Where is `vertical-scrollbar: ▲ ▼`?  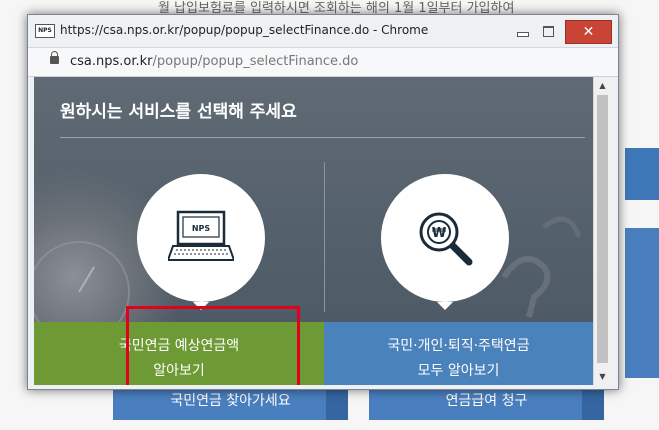 vertical-scrollbar: ▲ ▼ is located at coordinates (602, 231).